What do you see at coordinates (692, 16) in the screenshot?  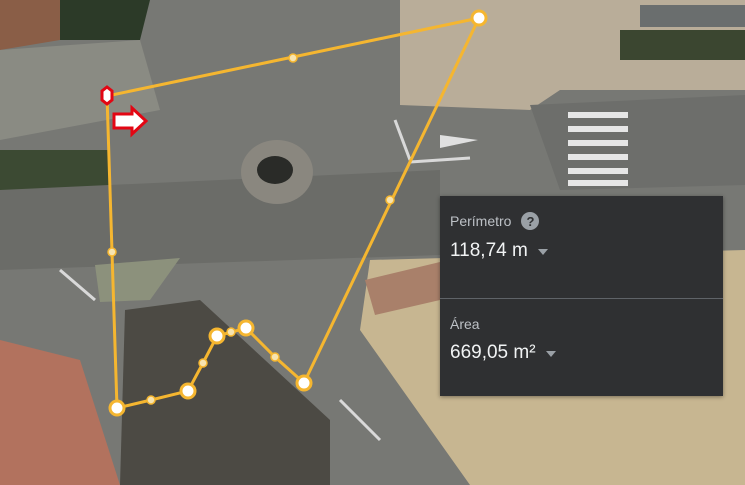 I see `road-top-right` at bounding box center [692, 16].